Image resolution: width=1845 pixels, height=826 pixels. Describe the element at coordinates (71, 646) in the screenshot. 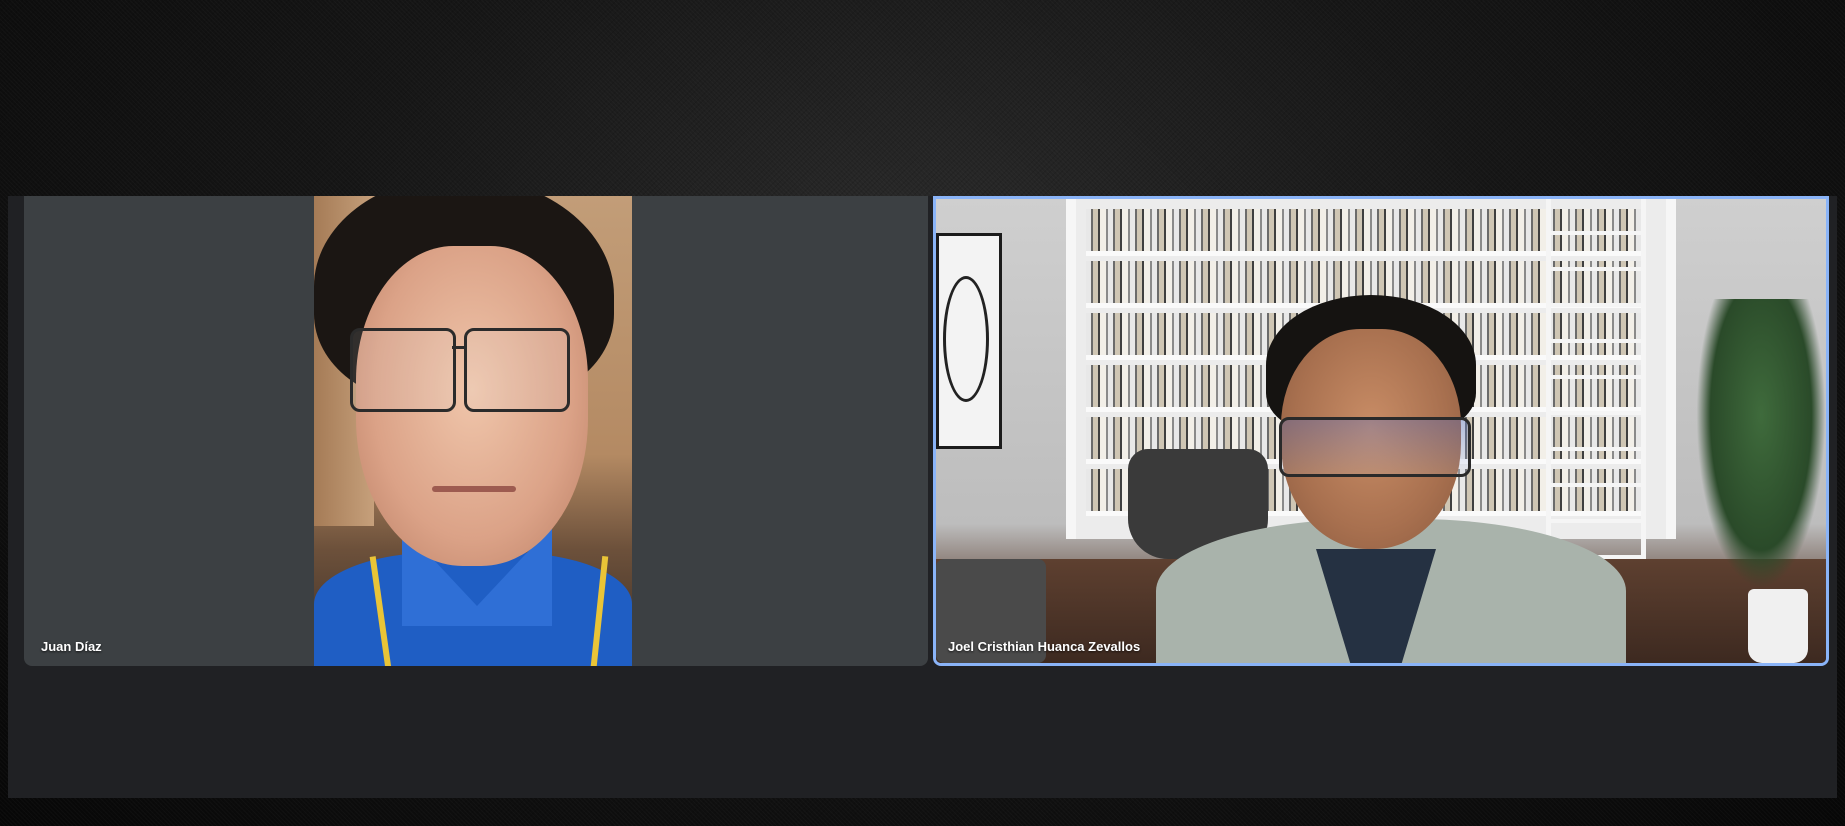

I see `participant-name-label: Juan Díaz` at that location.